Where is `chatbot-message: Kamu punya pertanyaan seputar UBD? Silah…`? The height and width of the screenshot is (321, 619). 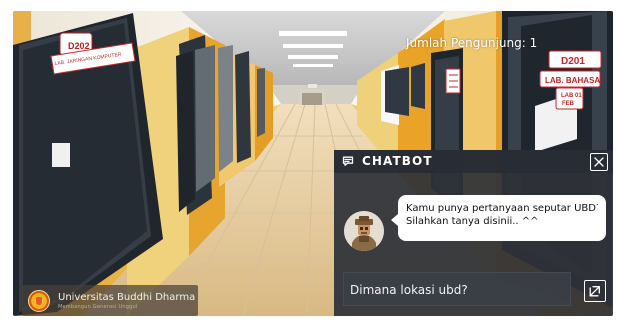
chatbot-message: Kamu punya pertanyaan seputar UBD? Silah… is located at coordinates (498, 218).